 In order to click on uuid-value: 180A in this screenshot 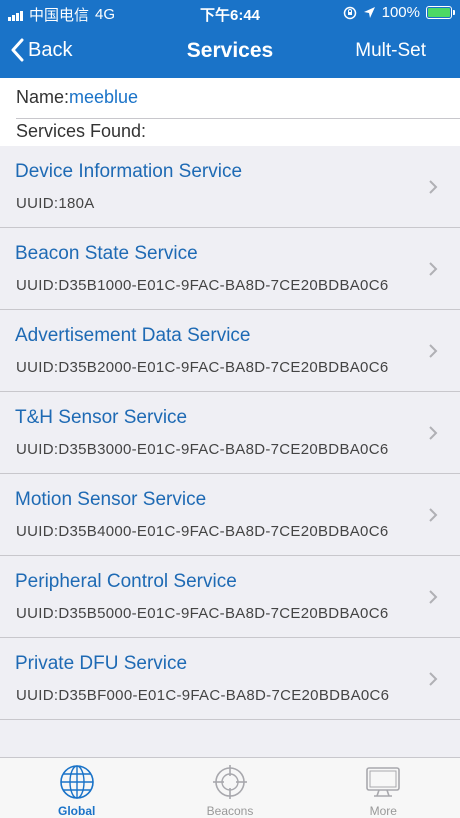, I will do `click(76, 203)`.